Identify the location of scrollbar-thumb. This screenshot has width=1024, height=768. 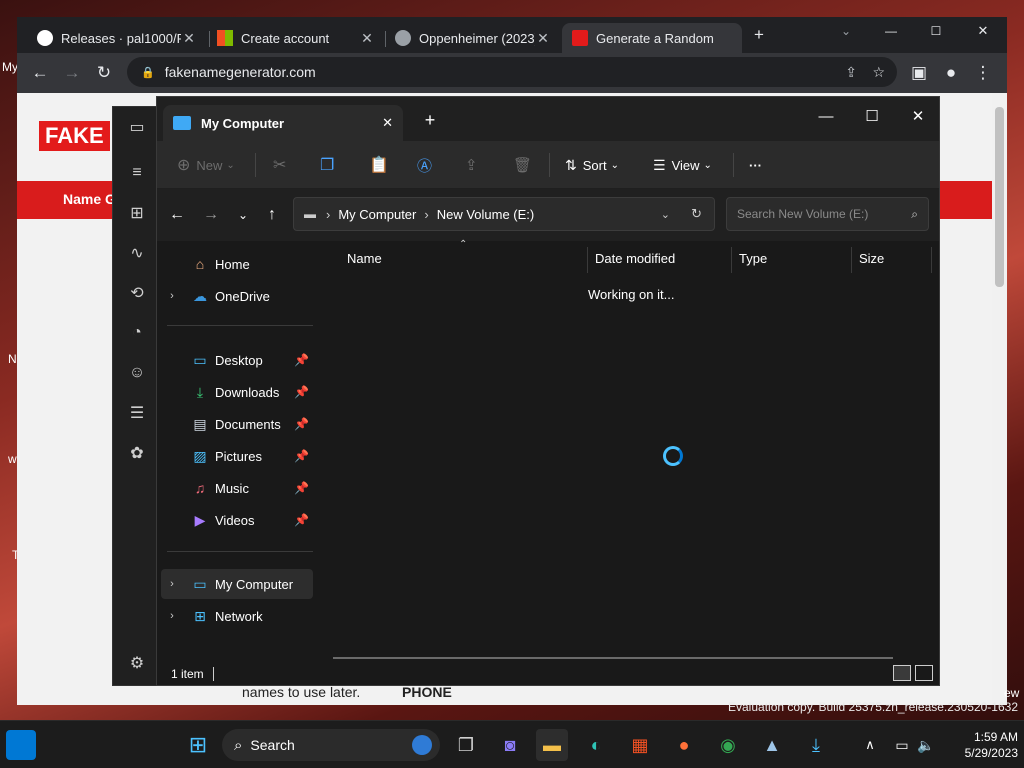
(999, 197).